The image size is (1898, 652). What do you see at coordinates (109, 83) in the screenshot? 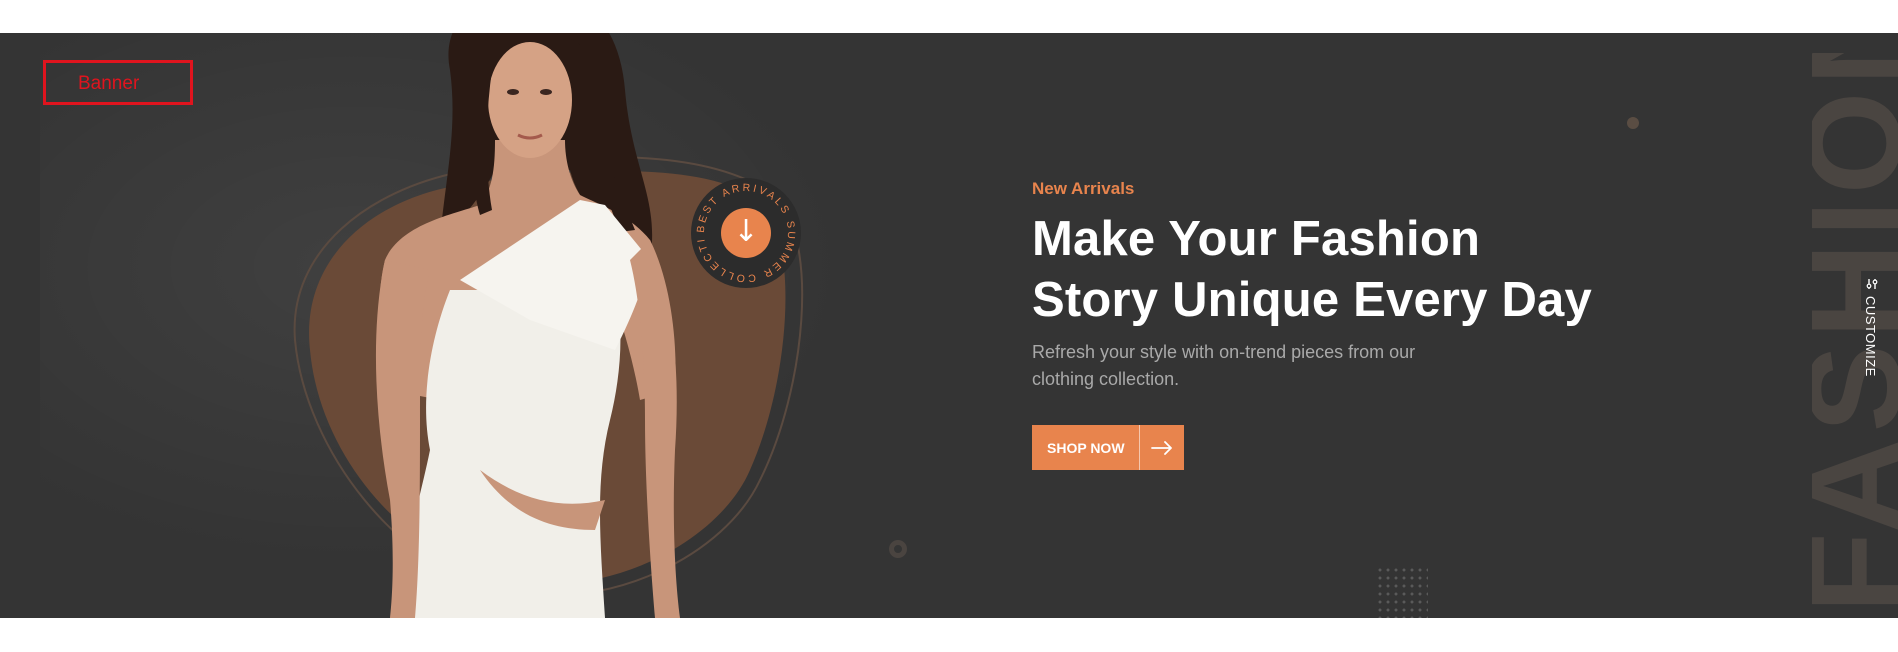
I see `banner-annotation-label: Banner` at bounding box center [109, 83].